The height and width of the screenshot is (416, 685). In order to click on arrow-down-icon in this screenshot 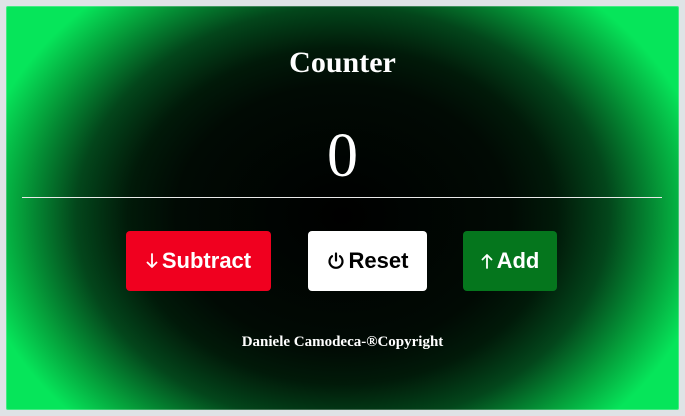, I will do `click(152, 261)`.